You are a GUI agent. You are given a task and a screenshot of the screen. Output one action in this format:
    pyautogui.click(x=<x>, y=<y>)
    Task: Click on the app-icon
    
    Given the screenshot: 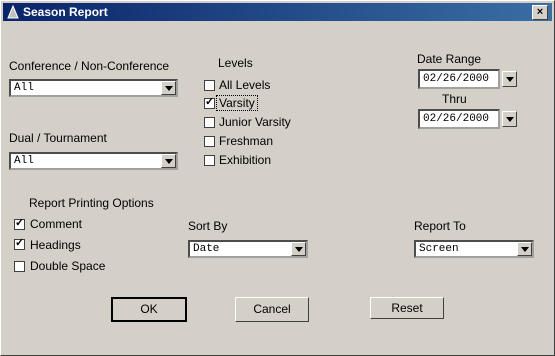 What is the action you would take?
    pyautogui.click(x=13, y=12)
    